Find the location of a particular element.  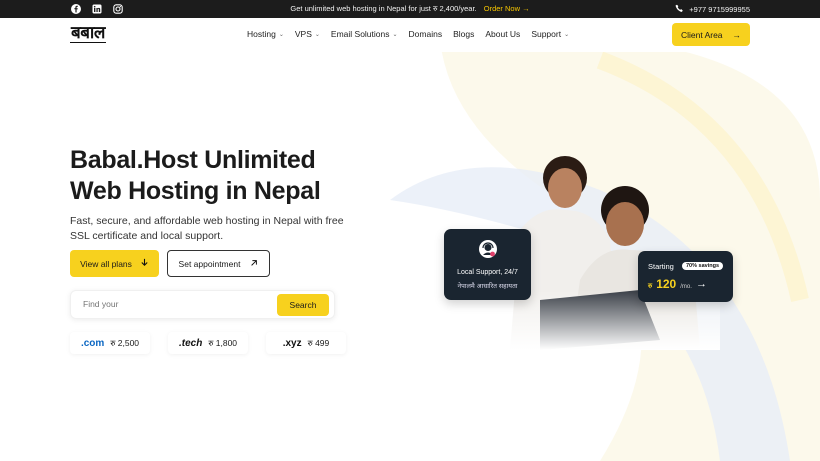

nav-item-hosting: Hosting ⌄ is located at coordinates (265, 34).